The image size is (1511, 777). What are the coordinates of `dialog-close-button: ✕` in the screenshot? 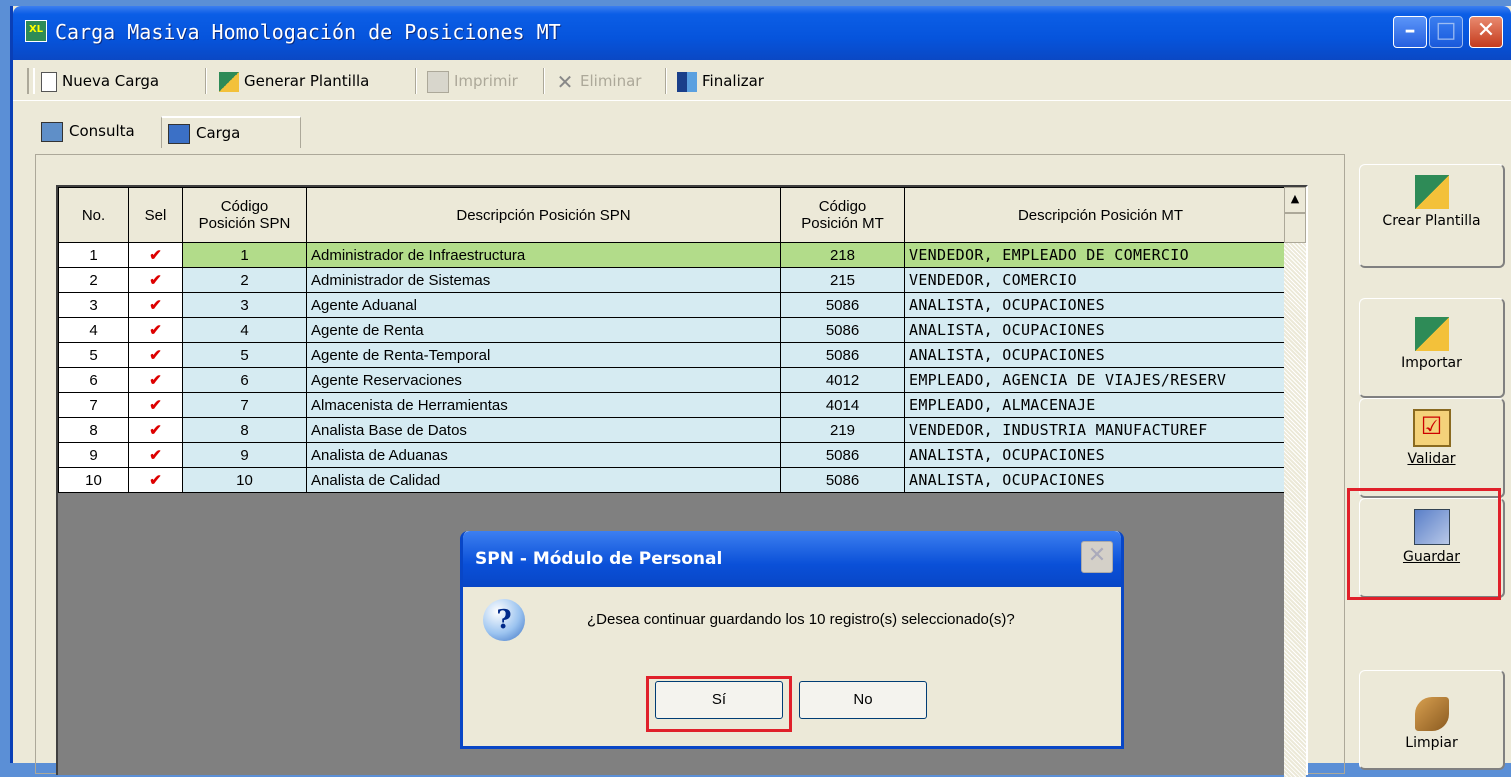 It's located at (1097, 557).